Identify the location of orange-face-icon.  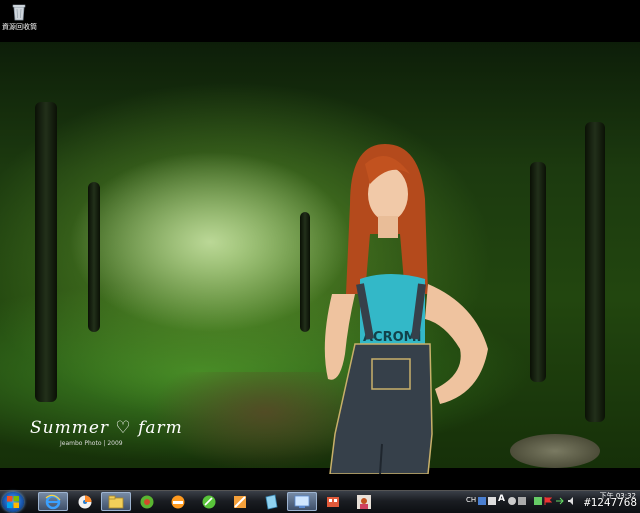
(178, 501).